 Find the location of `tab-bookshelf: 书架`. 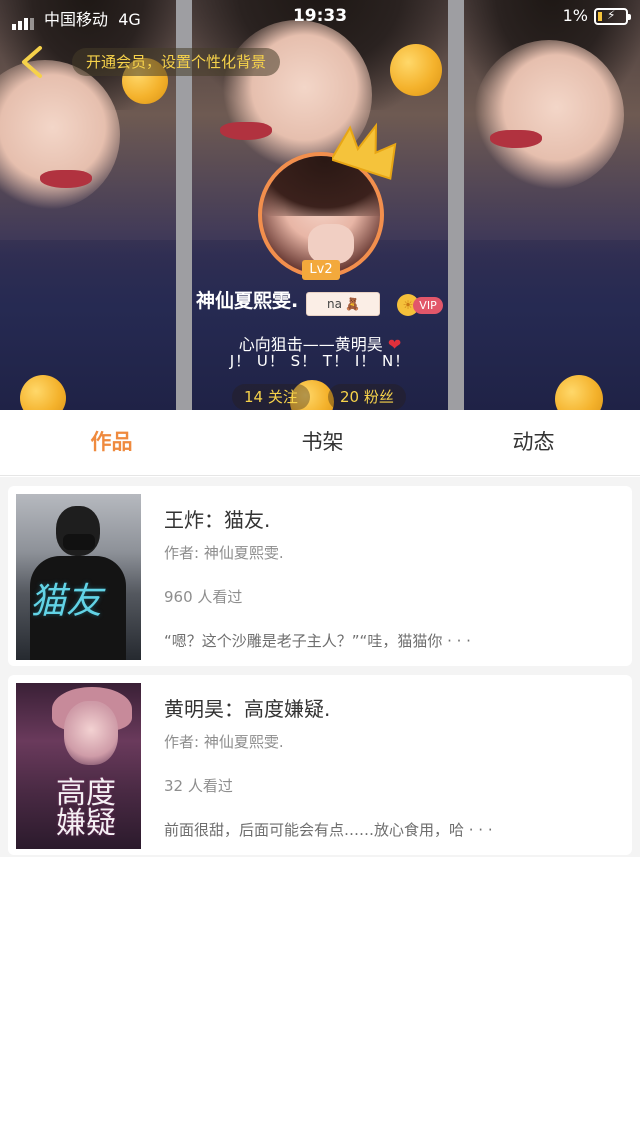

tab-bookshelf: 书架 is located at coordinates (322, 443).